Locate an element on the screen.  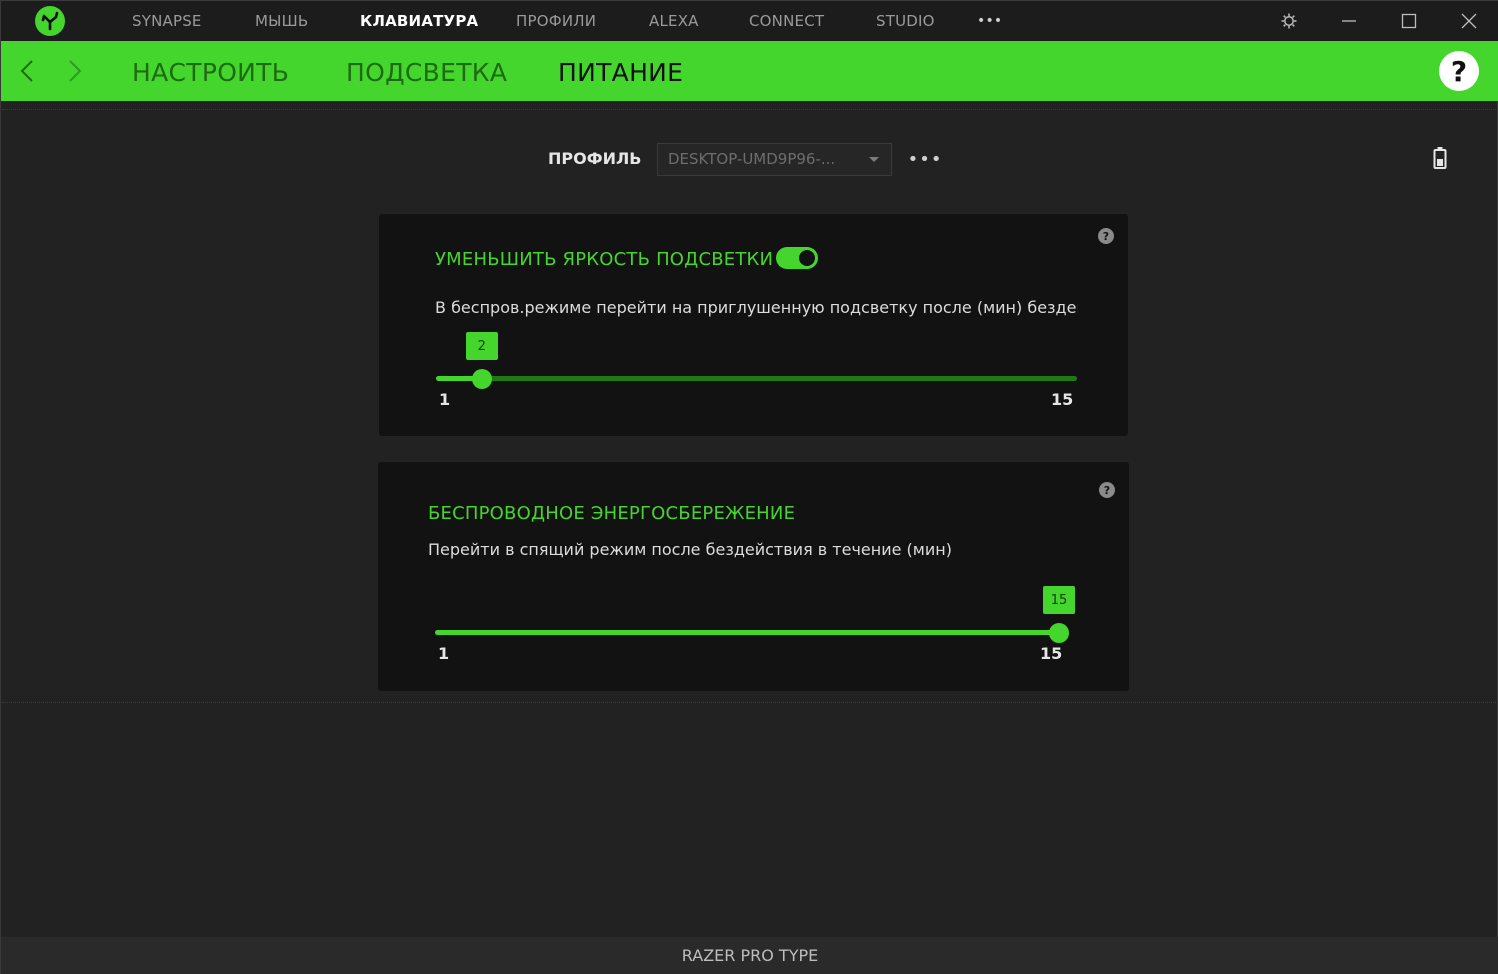
top-nav-synapse: SYNAPSE is located at coordinates (167, 21).